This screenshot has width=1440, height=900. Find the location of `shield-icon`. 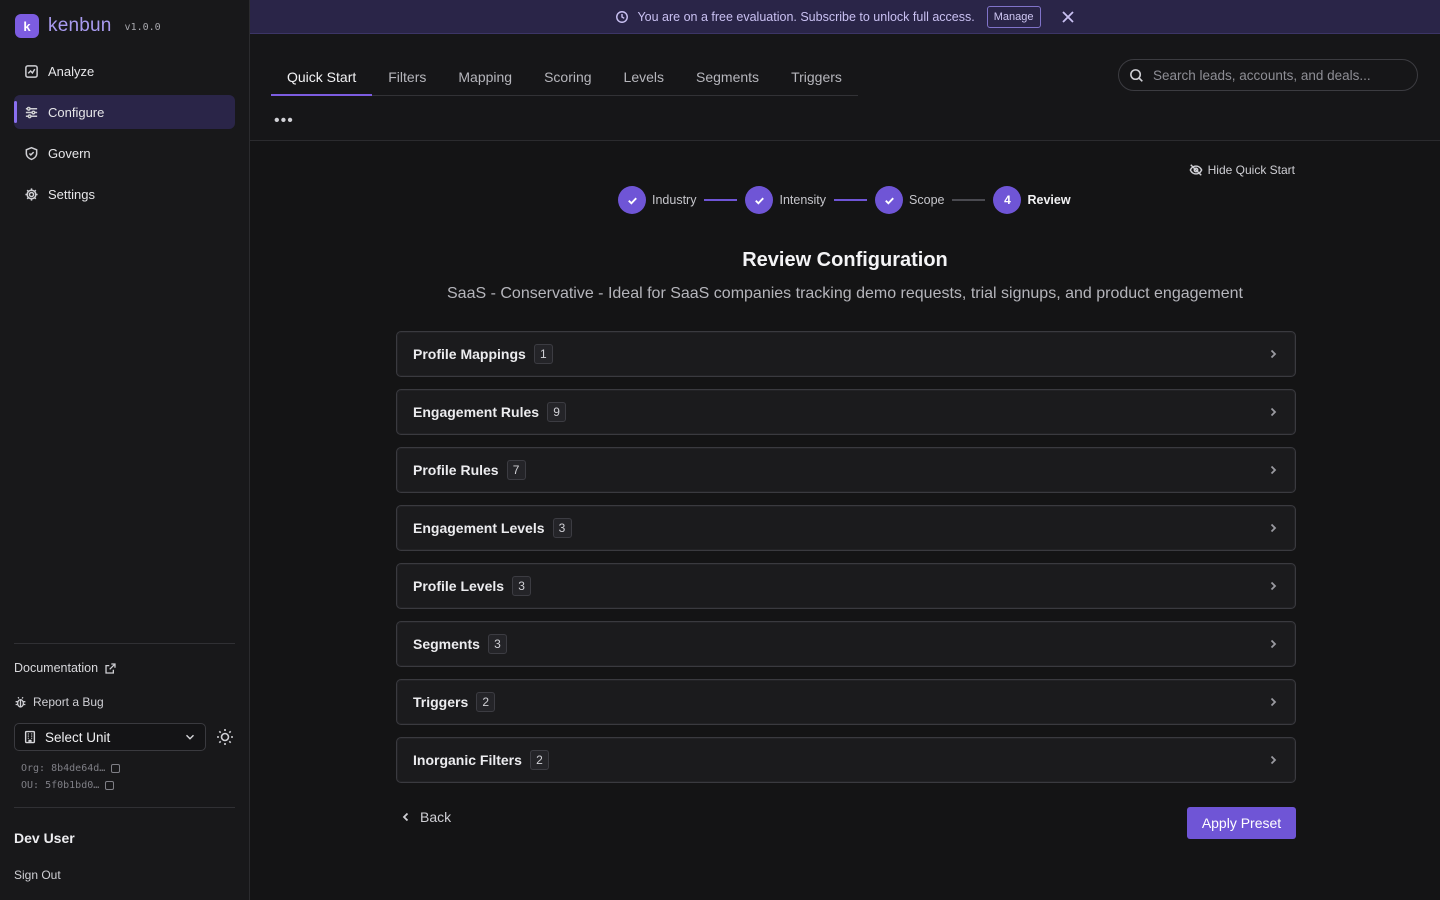

shield-icon is located at coordinates (31, 153).